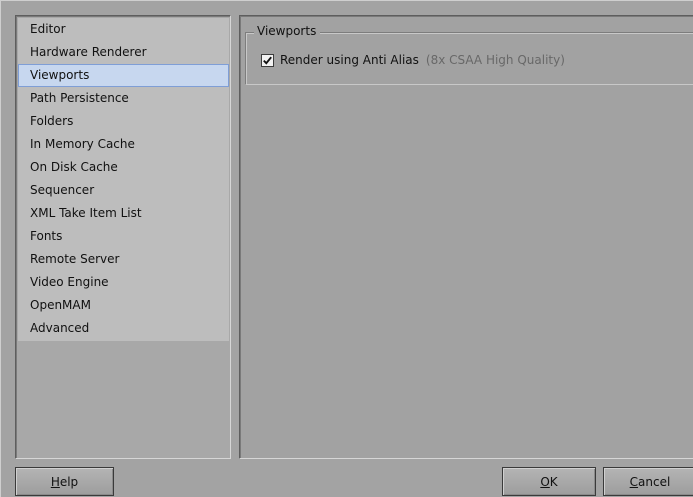 Image resolution: width=693 pixels, height=497 pixels. I want to click on category-item-viewports: Viewports, so click(123, 75).